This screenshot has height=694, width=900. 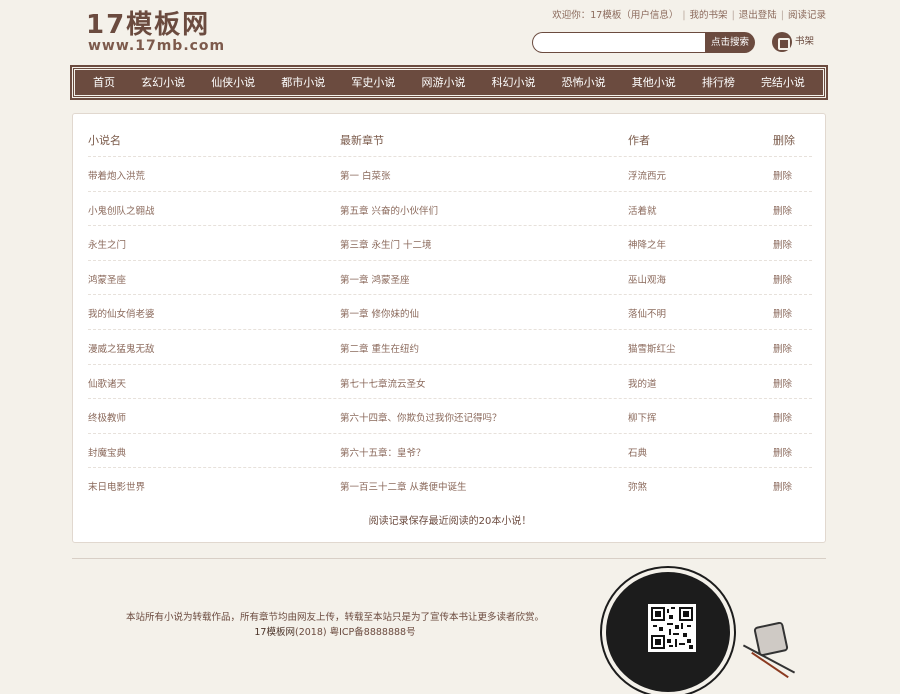 What do you see at coordinates (639, 140) in the screenshot?
I see `header-author: 作者` at bounding box center [639, 140].